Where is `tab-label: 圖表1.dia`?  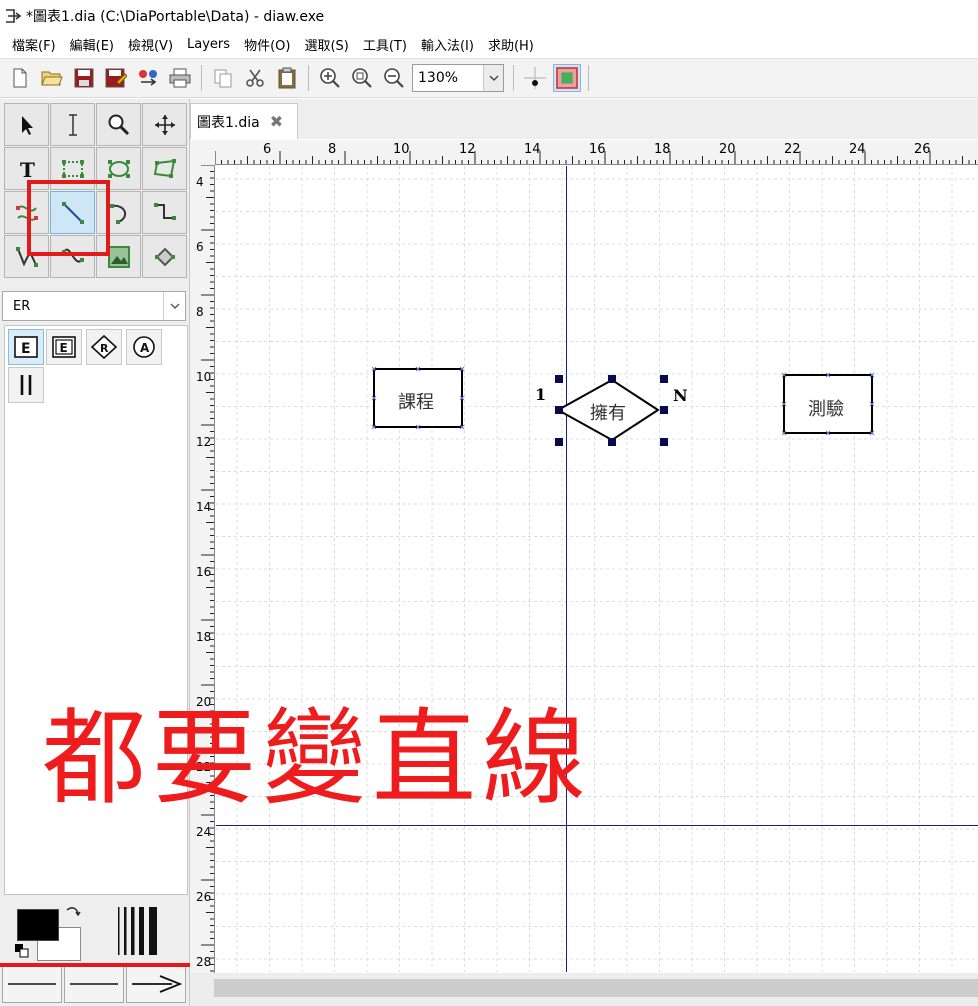 tab-label: 圖表1.dia is located at coordinates (228, 122).